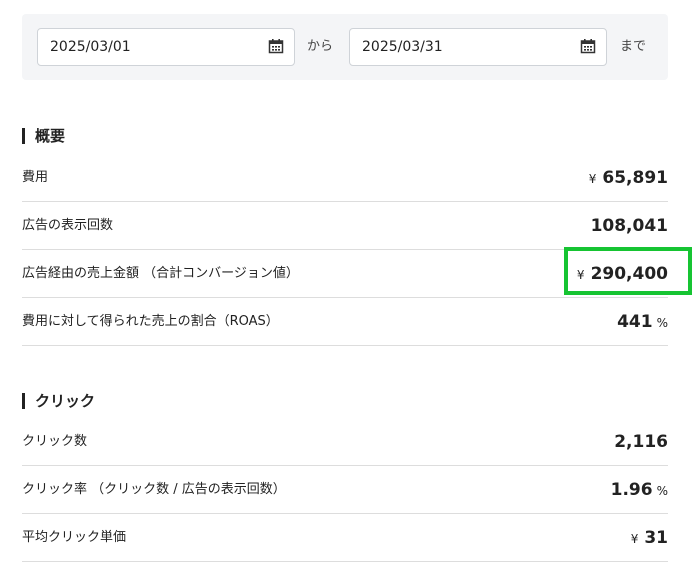 The width and height of the screenshot is (700, 584). What do you see at coordinates (402, 47) in the screenshot?
I see `end-date-value: 2025/03/31` at bounding box center [402, 47].